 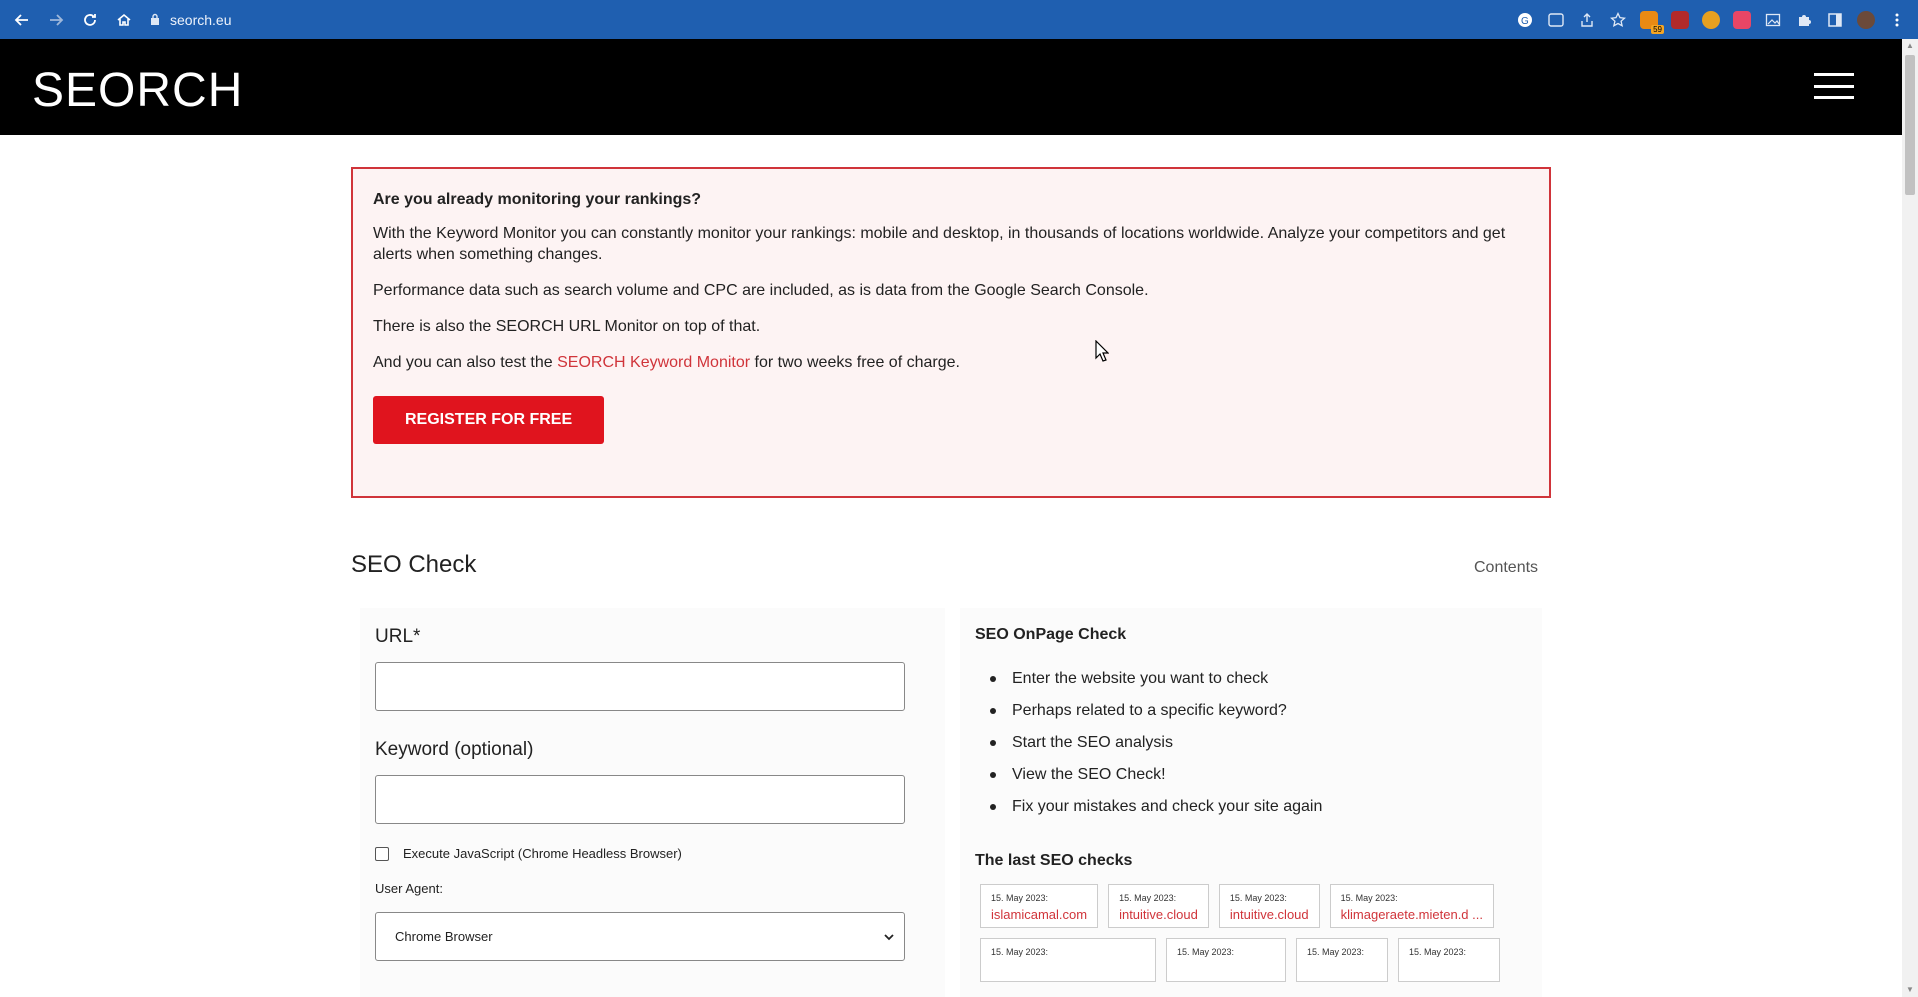 I want to click on user-agent-select: Chrome Browser, so click(x=640, y=936).